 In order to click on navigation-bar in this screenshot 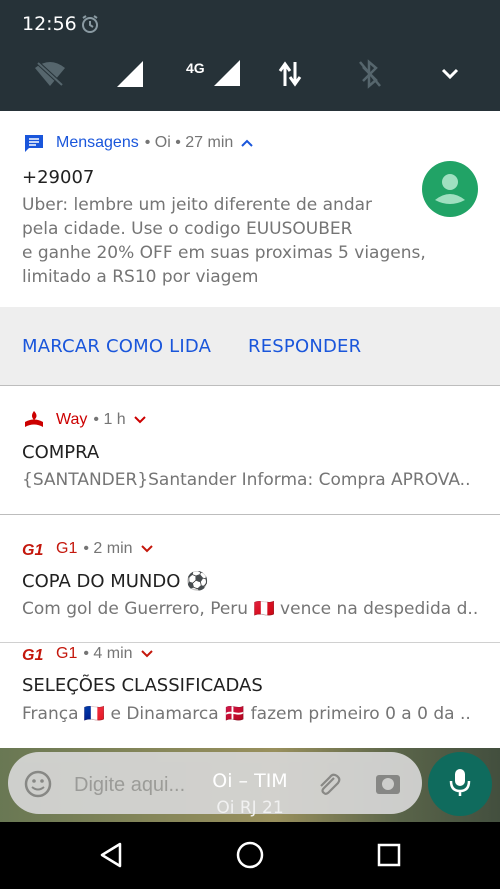, I will do `click(250, 855)`.